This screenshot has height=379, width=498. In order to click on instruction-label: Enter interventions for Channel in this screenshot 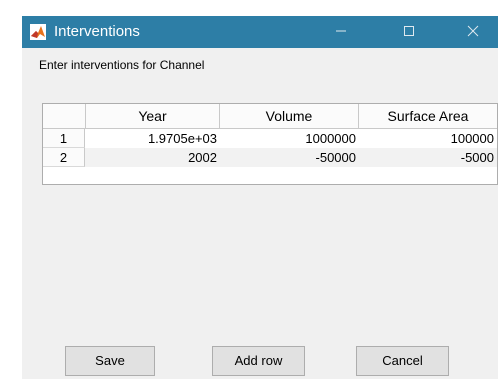, I will do `click(122, 65)`.